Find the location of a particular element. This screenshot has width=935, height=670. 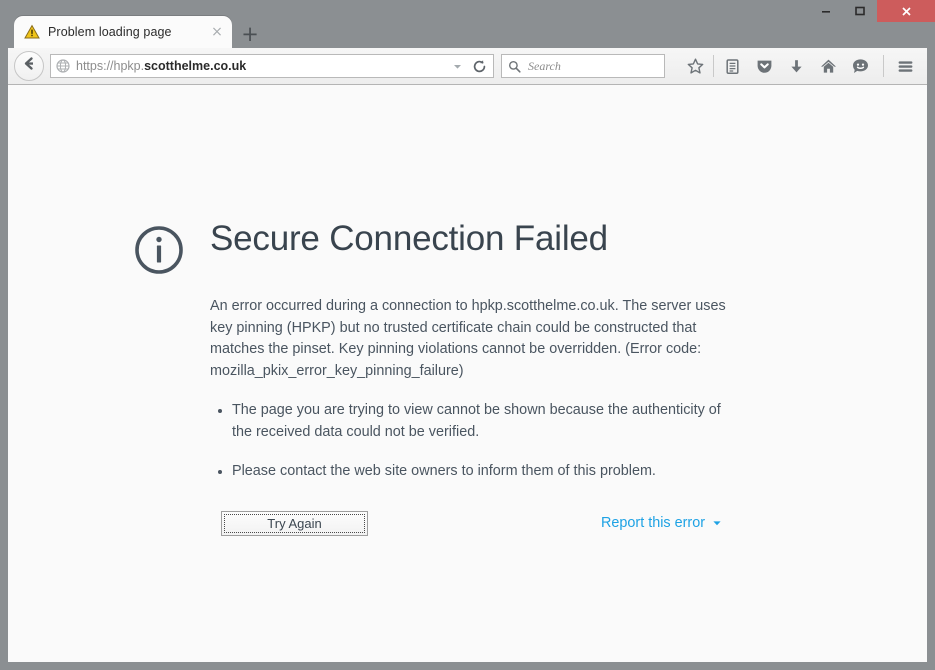

url-text: https://hpkp.scotthelme.co.uk is located at coordinates (261, 66).